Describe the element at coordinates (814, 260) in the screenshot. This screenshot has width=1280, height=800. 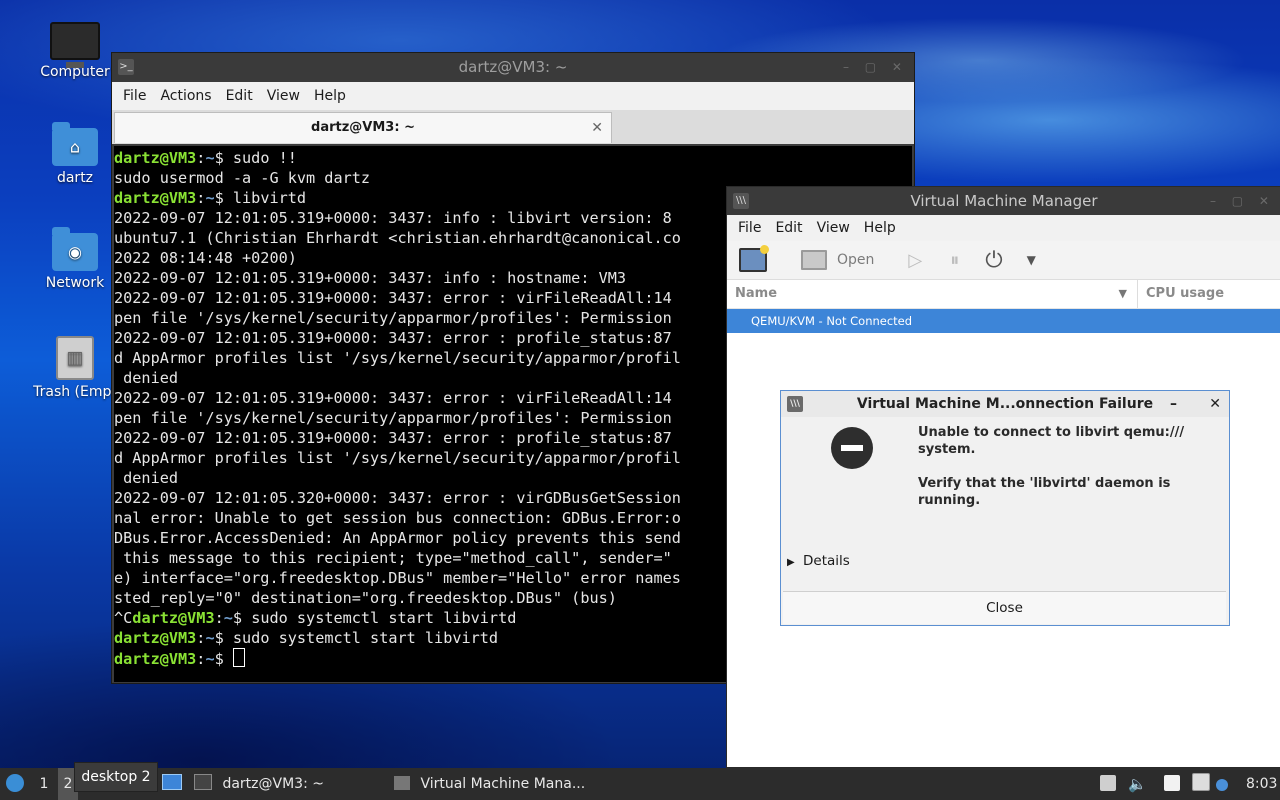
I see `monitor-icon` at that location.